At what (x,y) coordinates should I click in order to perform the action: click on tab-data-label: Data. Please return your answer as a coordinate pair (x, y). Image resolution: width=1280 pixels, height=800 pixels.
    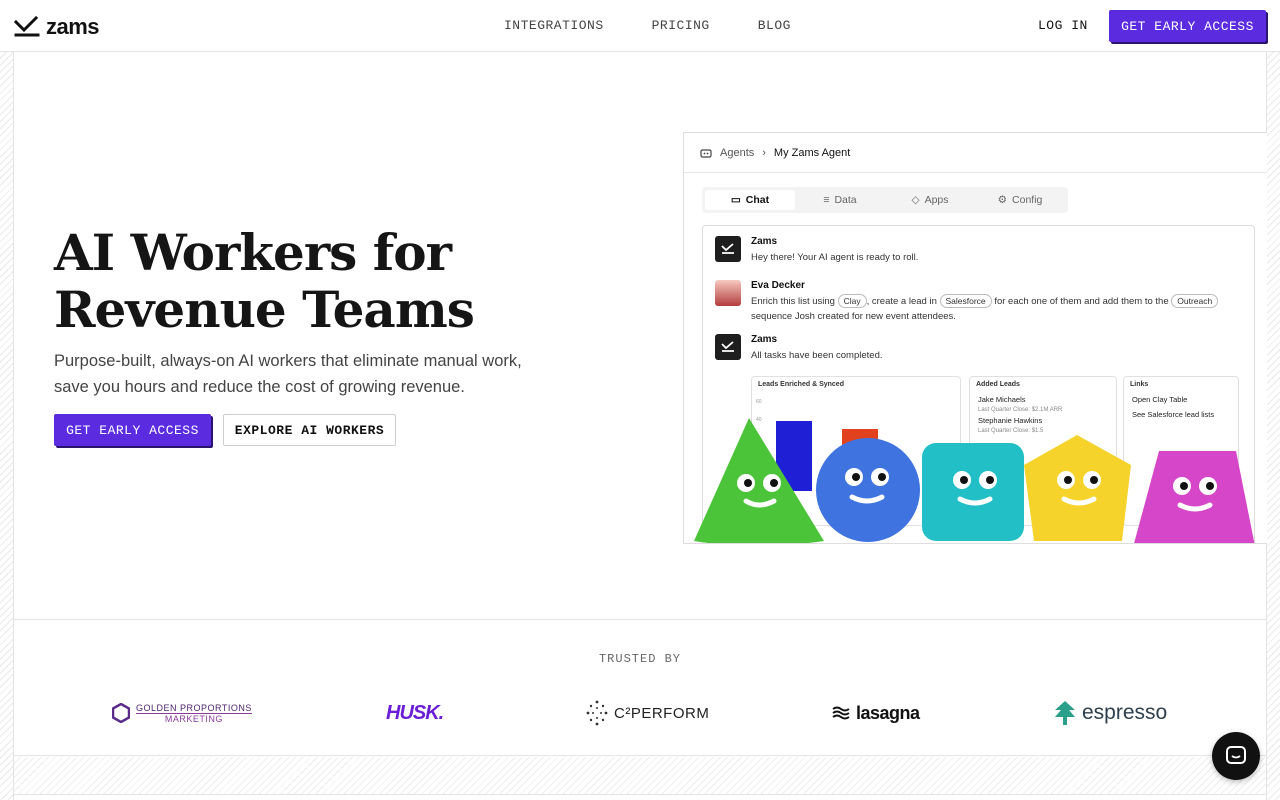
    Looking at the image, I should click on (845, 200).